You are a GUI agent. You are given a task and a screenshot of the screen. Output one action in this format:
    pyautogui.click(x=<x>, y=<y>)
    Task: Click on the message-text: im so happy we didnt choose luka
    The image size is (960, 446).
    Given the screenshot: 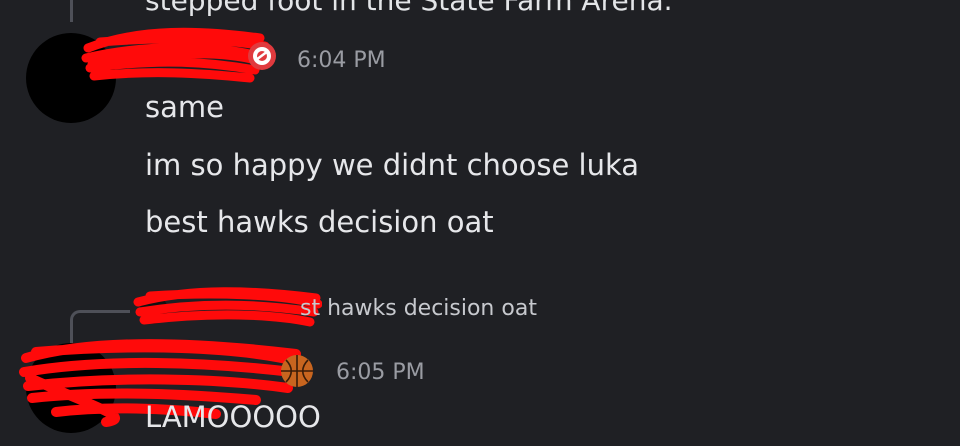 What is the action you would take?
    pyautogui.click(x=392, y=165)
    